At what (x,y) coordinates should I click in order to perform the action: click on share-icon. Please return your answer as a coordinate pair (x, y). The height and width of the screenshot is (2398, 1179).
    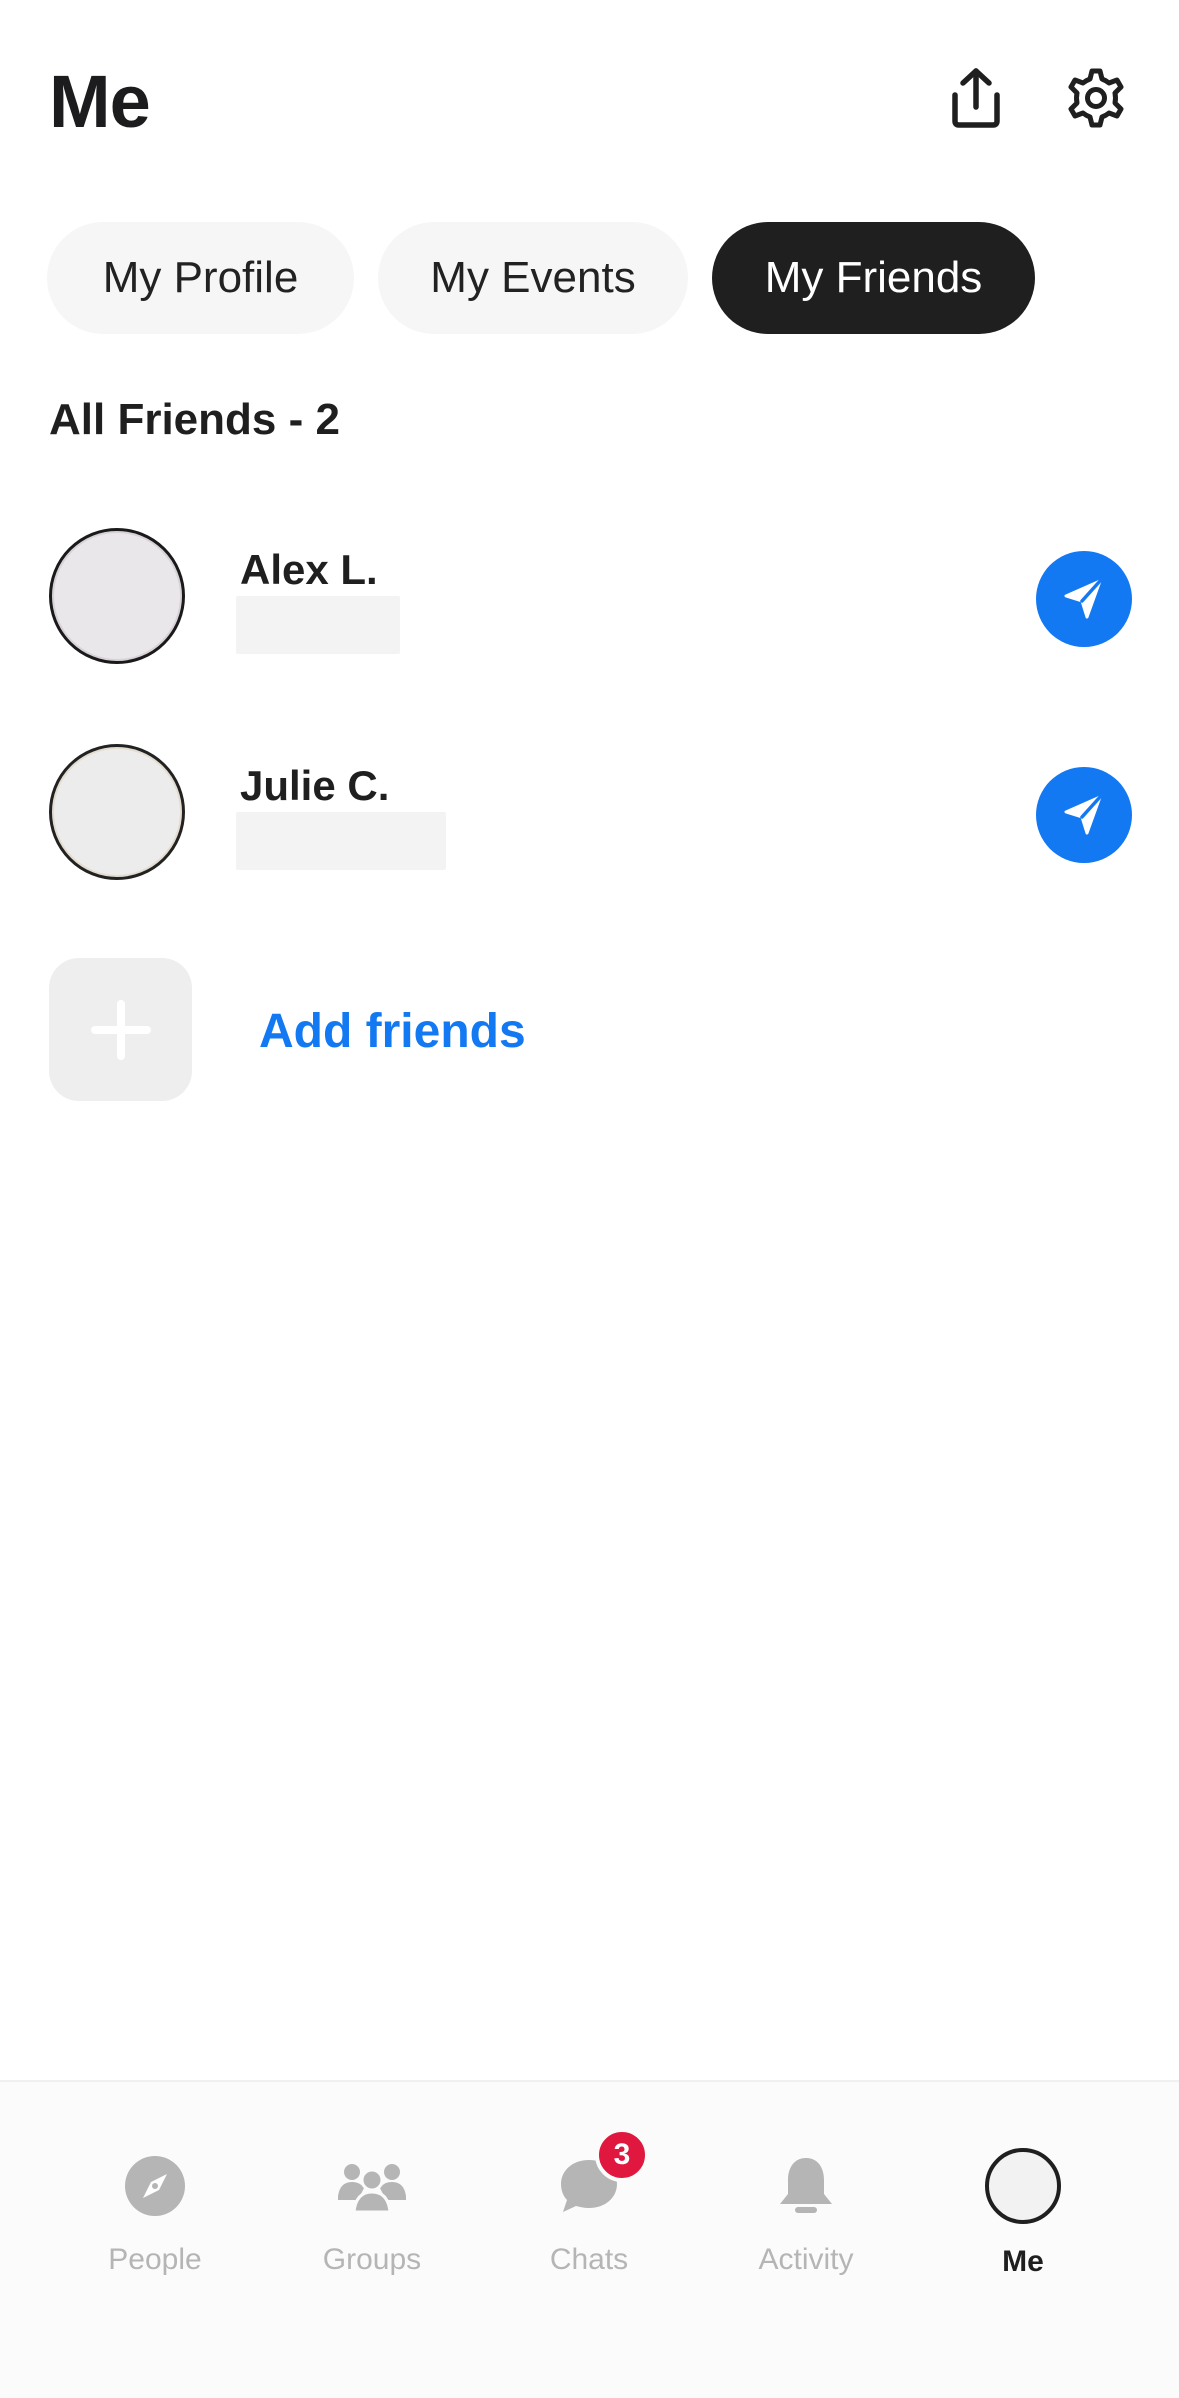
    Looking at the image, I should click on (976, 98).